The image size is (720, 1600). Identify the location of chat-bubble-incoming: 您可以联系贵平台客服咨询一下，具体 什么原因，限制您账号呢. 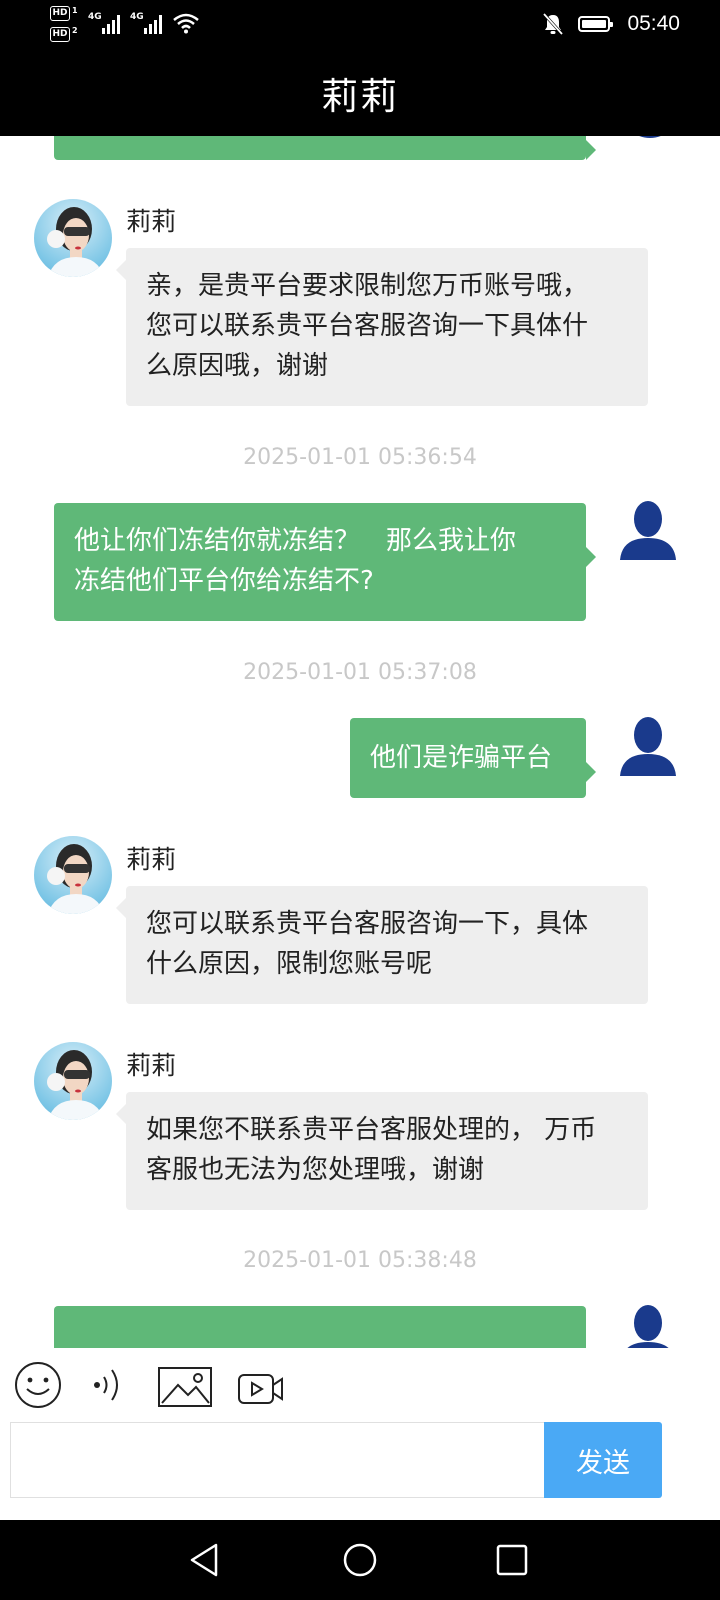
(382, 945).